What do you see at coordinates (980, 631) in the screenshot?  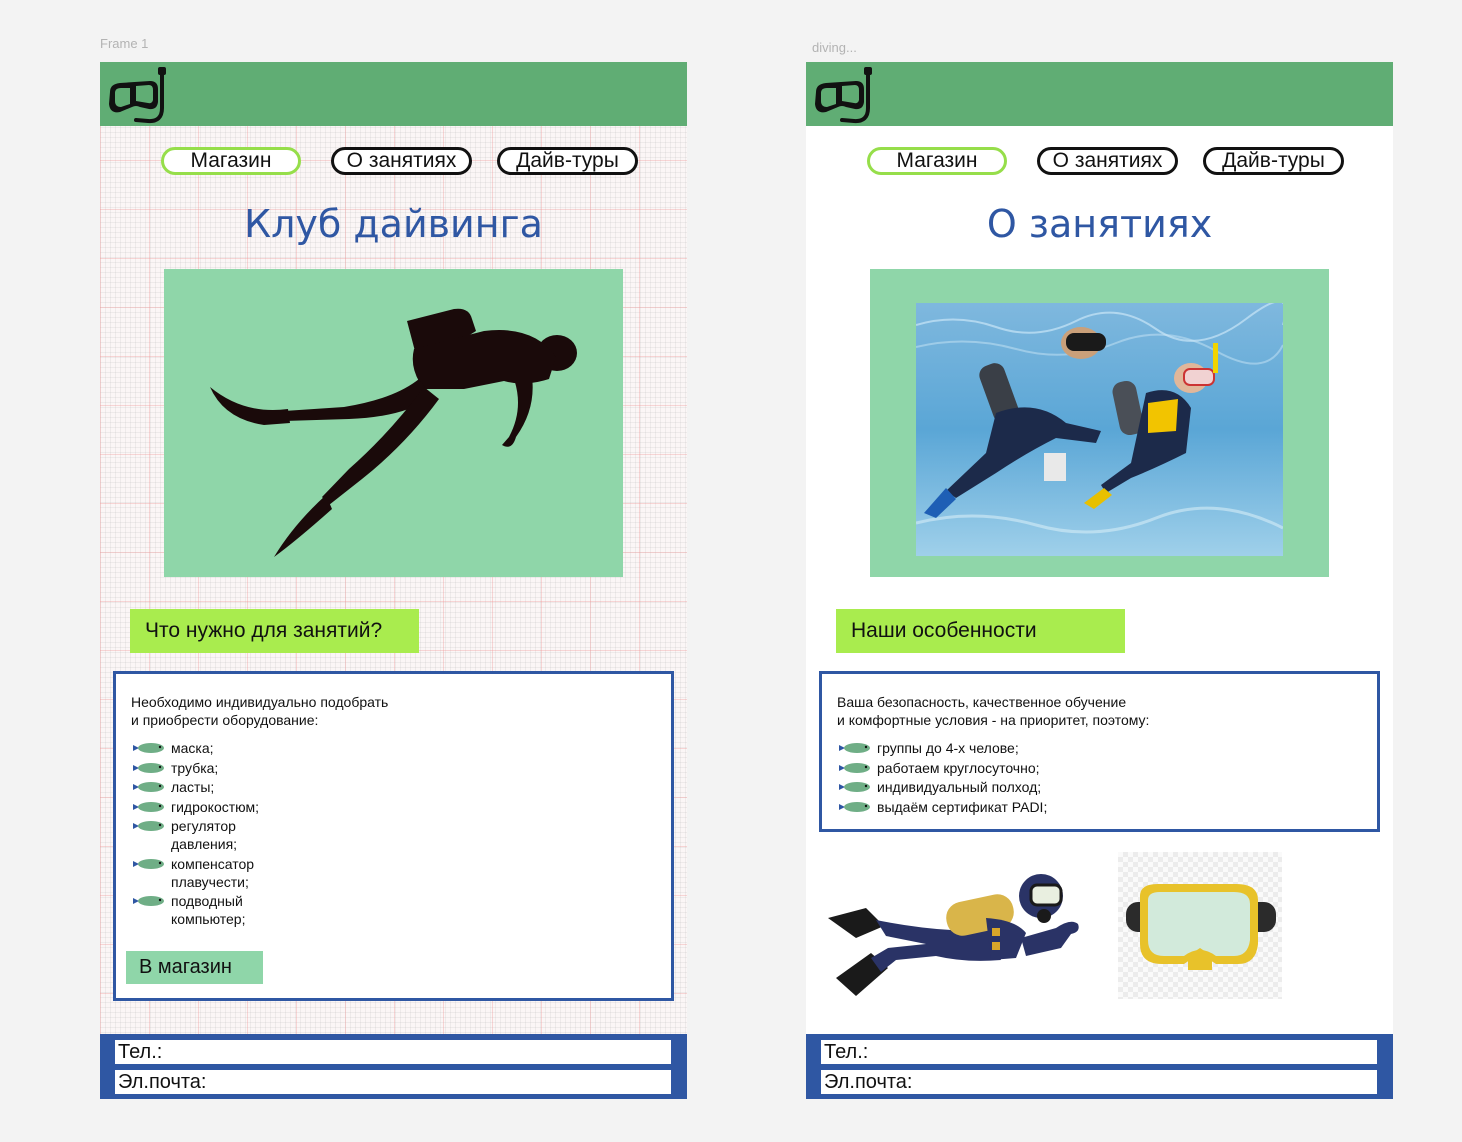 I see `section-label: Наши особенности` at bounding box center [980, 631].